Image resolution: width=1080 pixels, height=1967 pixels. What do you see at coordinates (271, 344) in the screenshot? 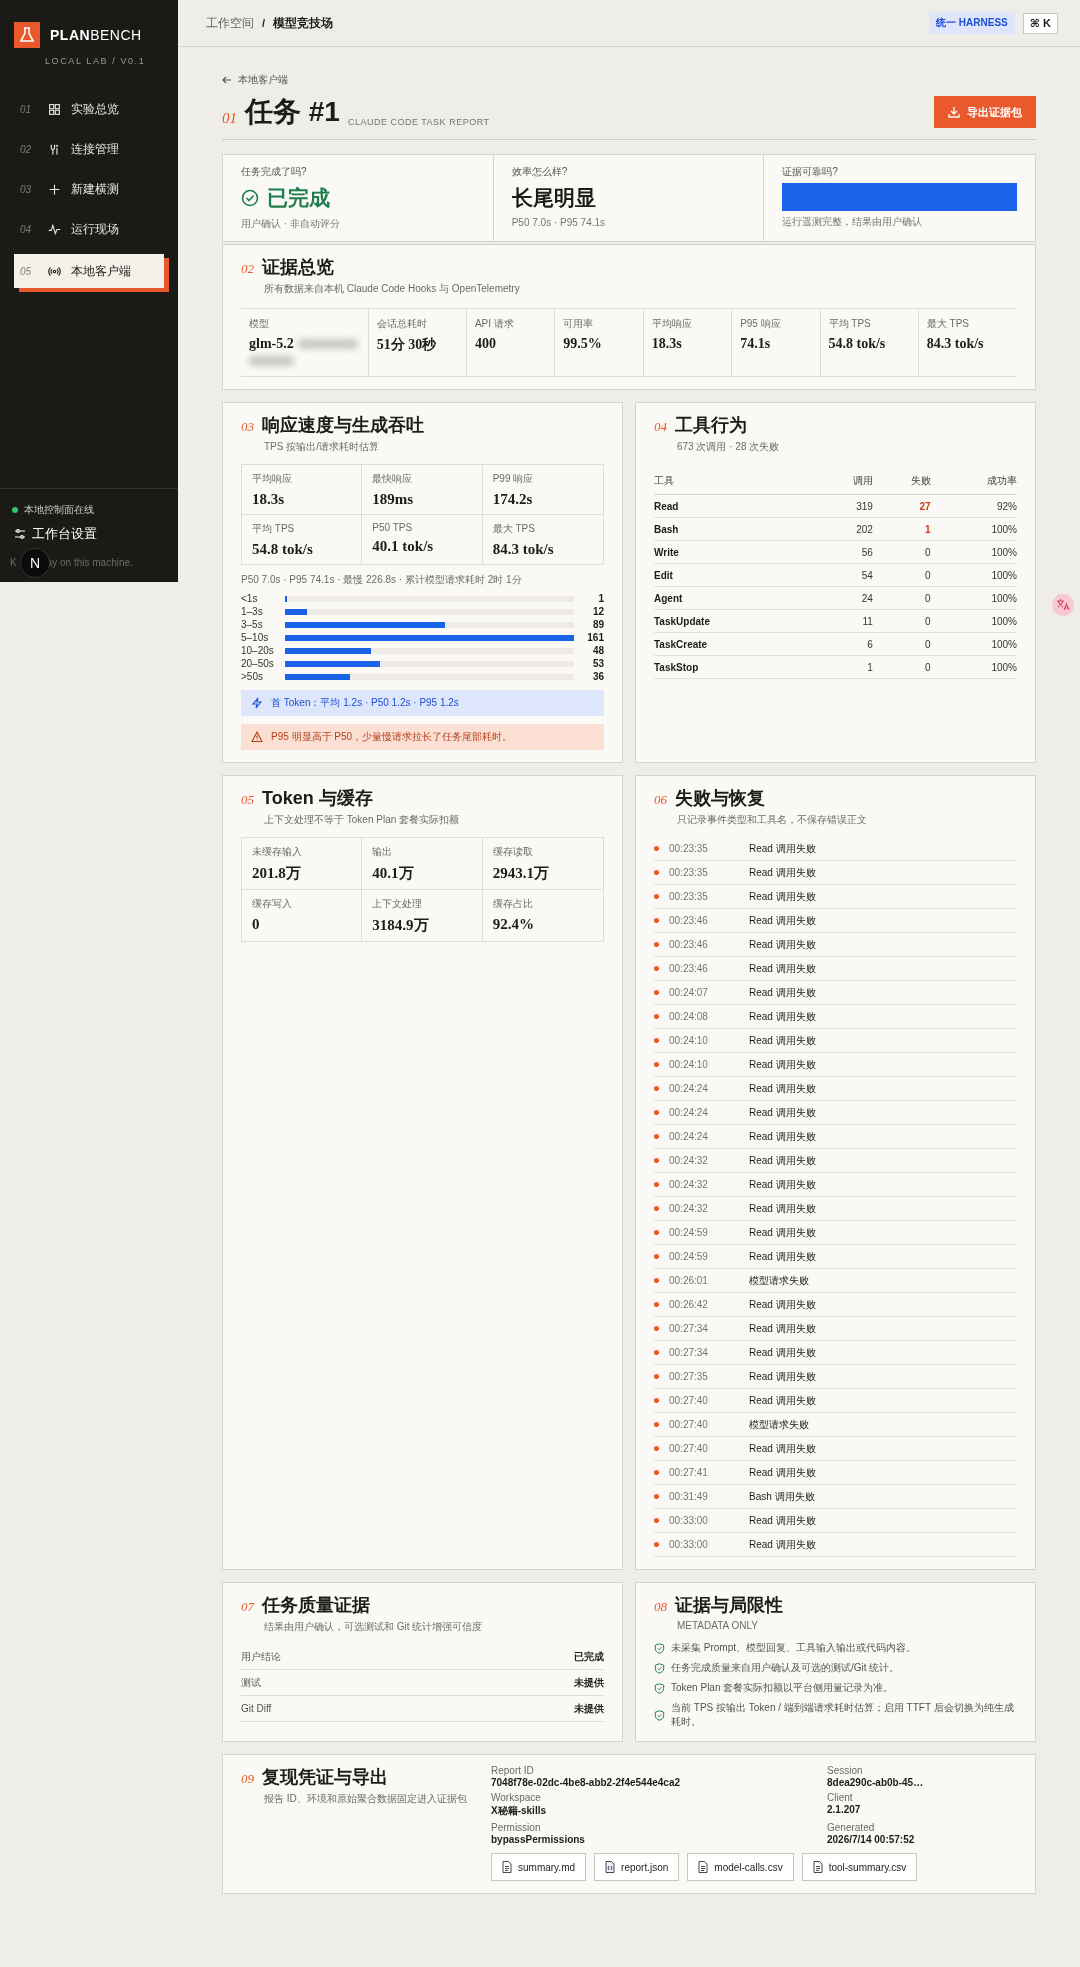
I see `stat-value: glm-5.2` at bounding box center [271, 344].